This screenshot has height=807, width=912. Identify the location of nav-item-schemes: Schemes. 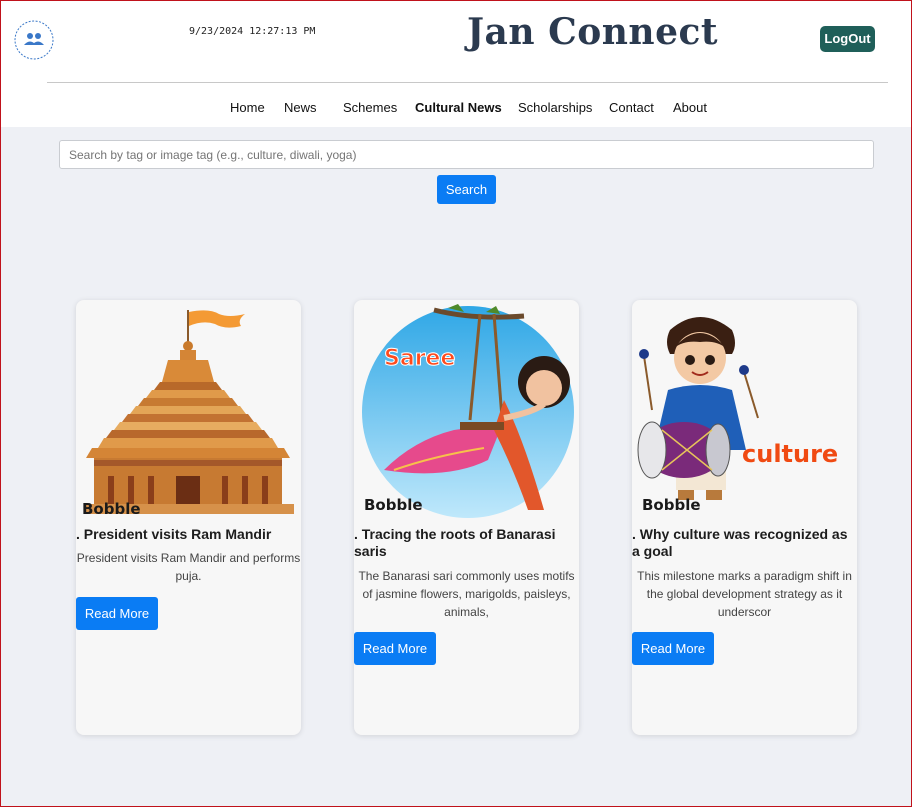
(370, 107).